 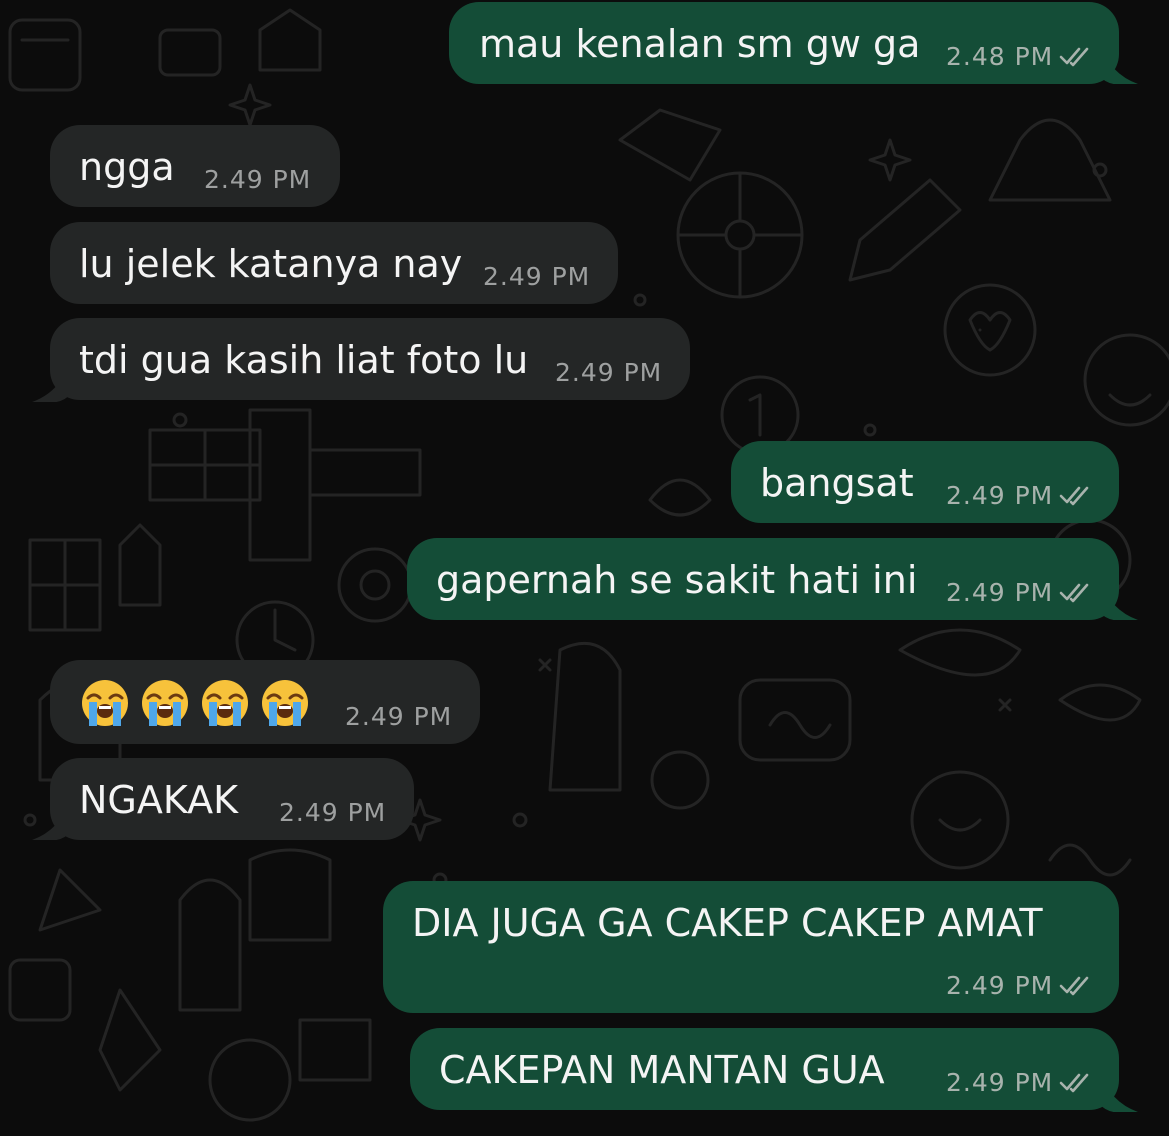 I want to click on message-time: 2.48 PM, so click(x=1000, y=56).